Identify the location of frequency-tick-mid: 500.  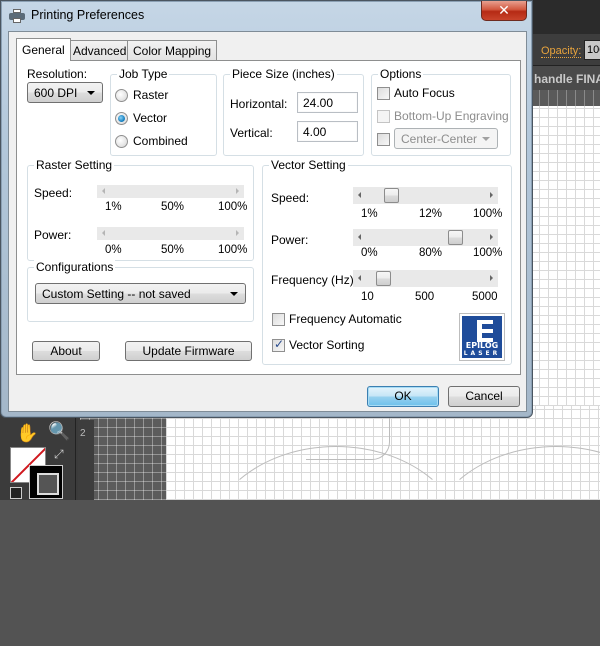
(425, 297).